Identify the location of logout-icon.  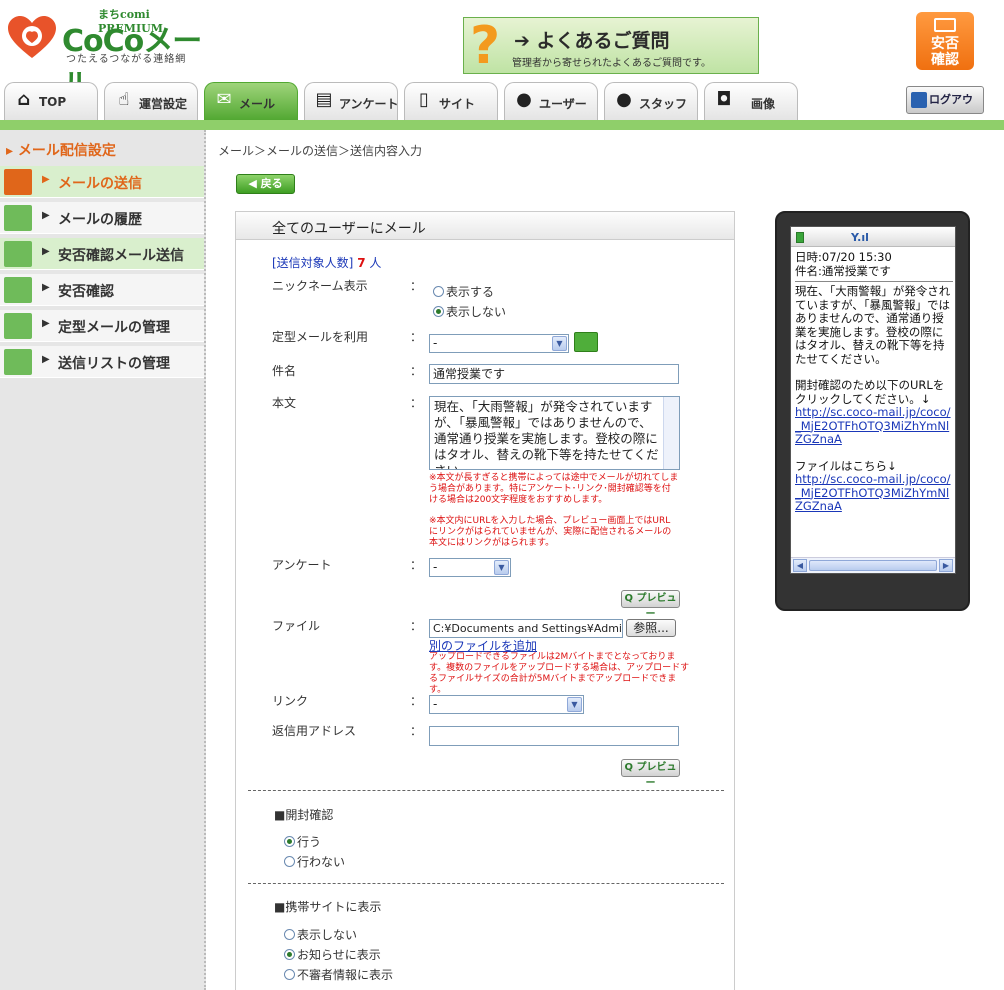
(919, 100).